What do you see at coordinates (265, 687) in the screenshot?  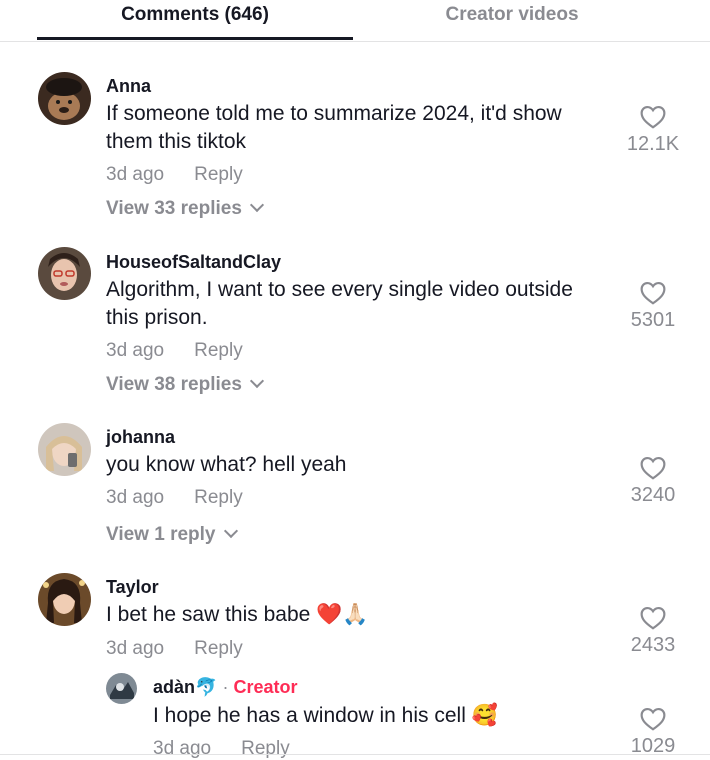 I see `creator-badge: Creator` at bounding box center [265, 687].